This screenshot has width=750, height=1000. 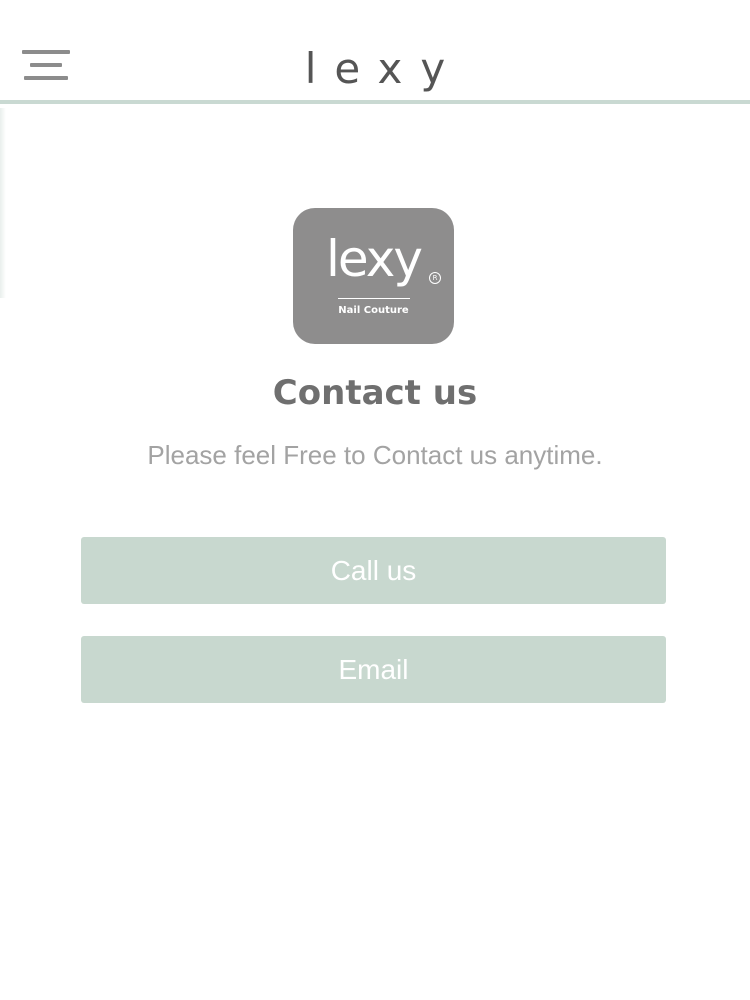 What do you see at coordinates (373, 276) in the screenshot?
I see `brand-logo: lexy R Nail Couture` at bounding box center [373, 276].